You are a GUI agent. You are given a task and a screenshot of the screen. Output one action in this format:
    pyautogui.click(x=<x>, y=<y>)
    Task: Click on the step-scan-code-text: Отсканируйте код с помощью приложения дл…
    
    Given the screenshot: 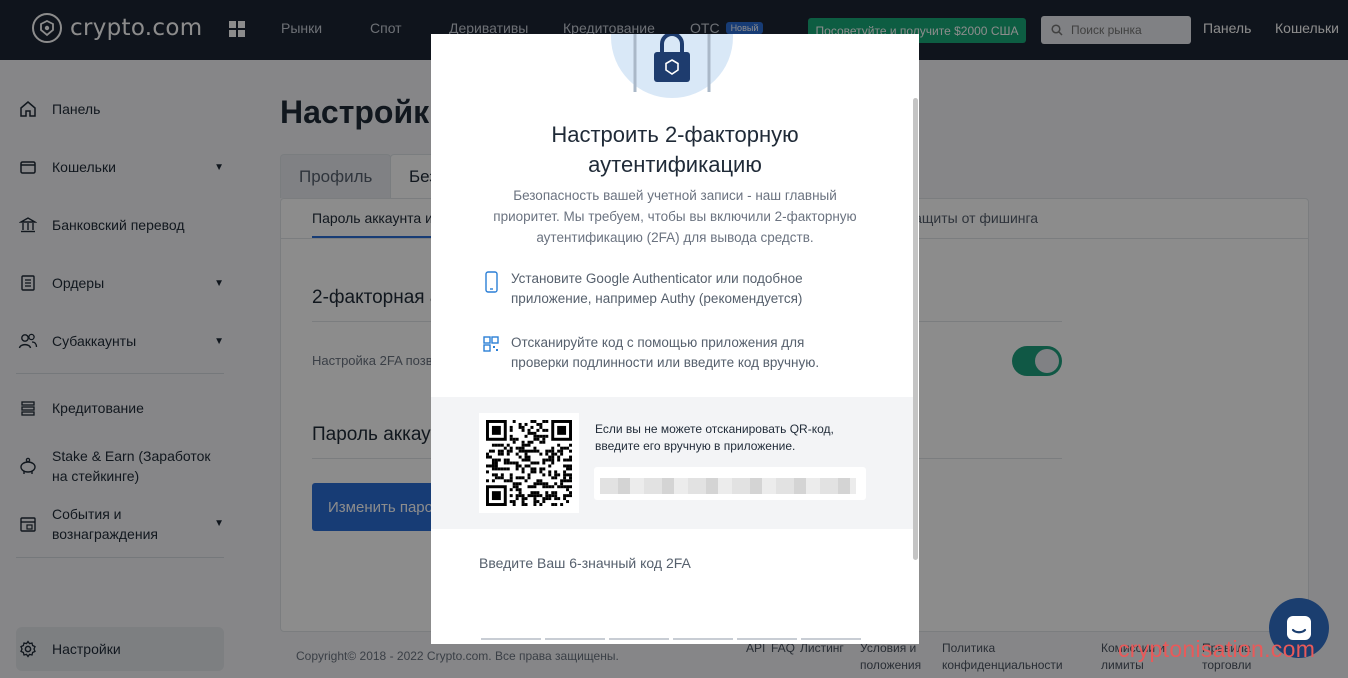 What is the action you would take?
    pyautogui.click(x=665, y=352)
    